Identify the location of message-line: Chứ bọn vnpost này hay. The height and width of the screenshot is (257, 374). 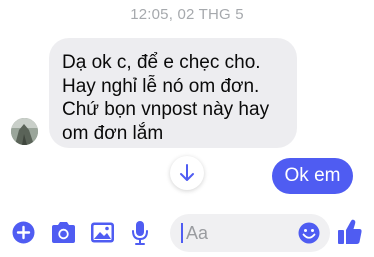
(166, 109).